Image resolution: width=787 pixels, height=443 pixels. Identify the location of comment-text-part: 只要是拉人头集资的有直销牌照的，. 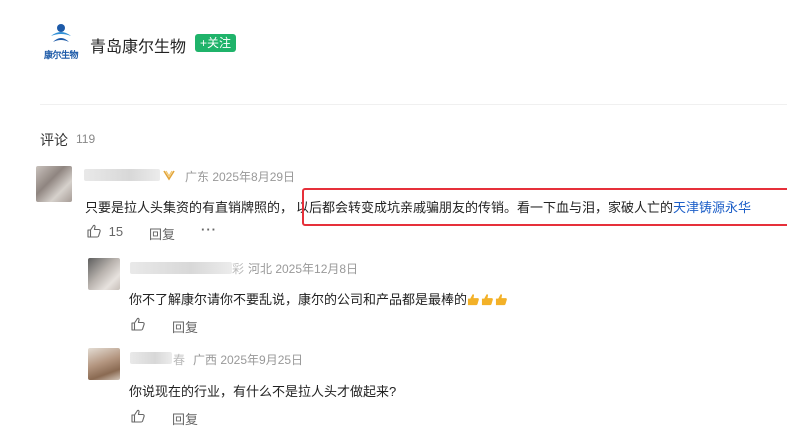
(189, 207).